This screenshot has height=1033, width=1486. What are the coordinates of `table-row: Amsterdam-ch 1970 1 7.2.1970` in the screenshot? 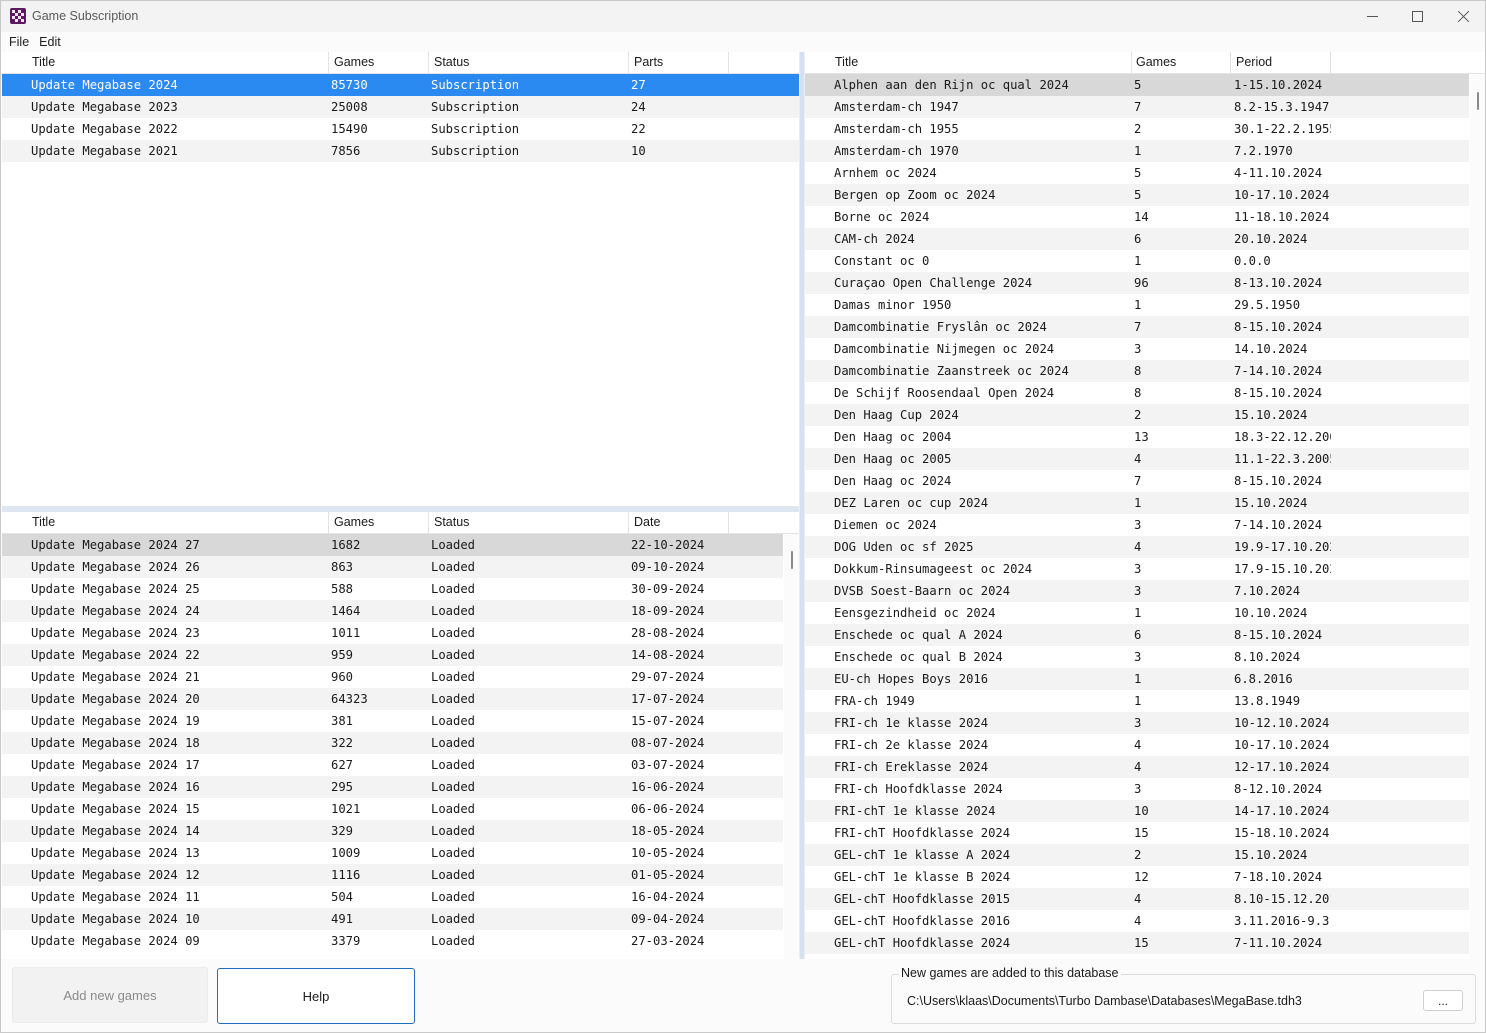 It's located at (1137, 151).